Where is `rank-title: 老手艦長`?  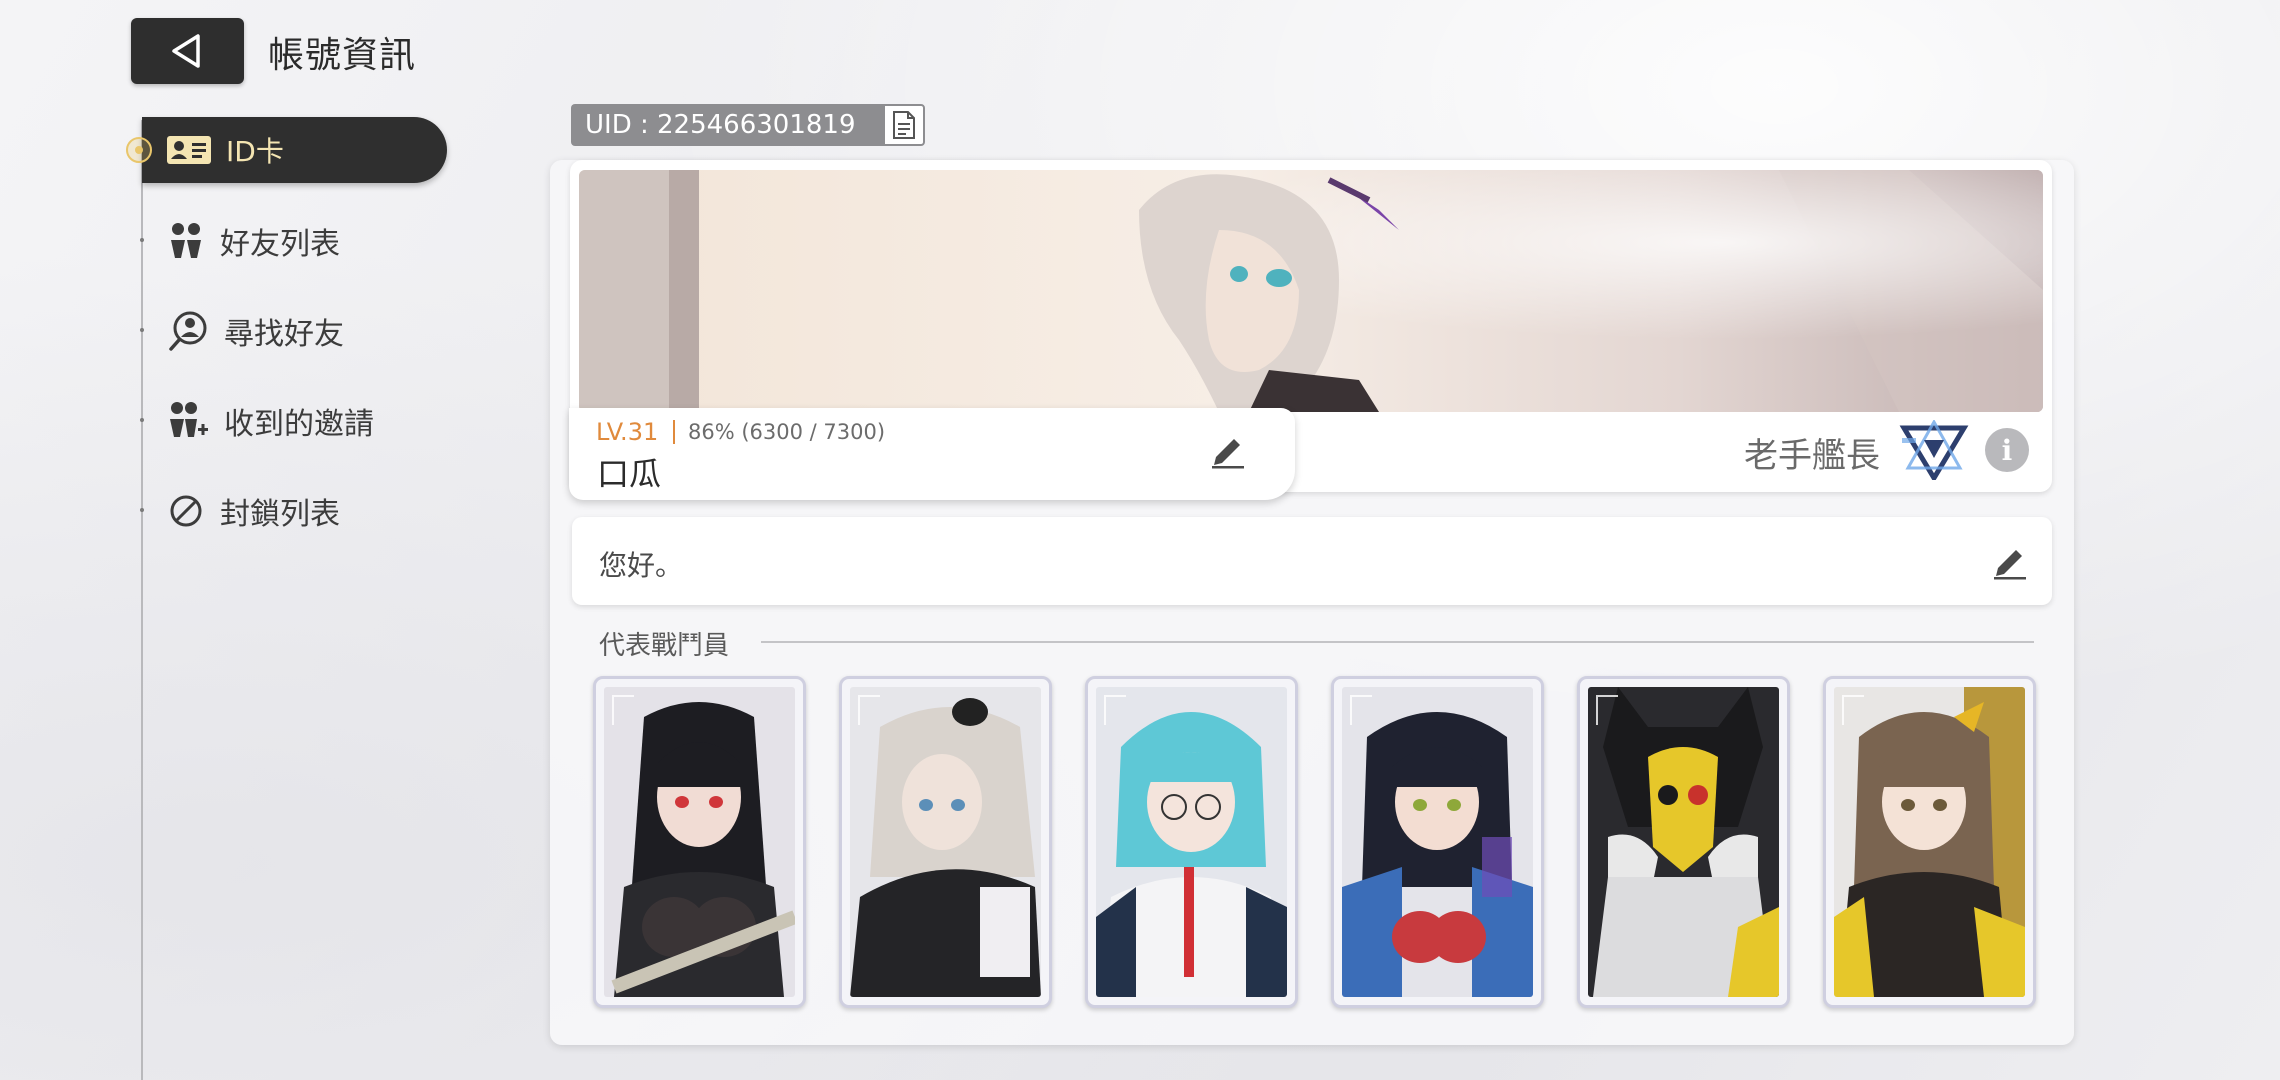
rank-title: 老手艦長 is located at coordinates (1812, 456).